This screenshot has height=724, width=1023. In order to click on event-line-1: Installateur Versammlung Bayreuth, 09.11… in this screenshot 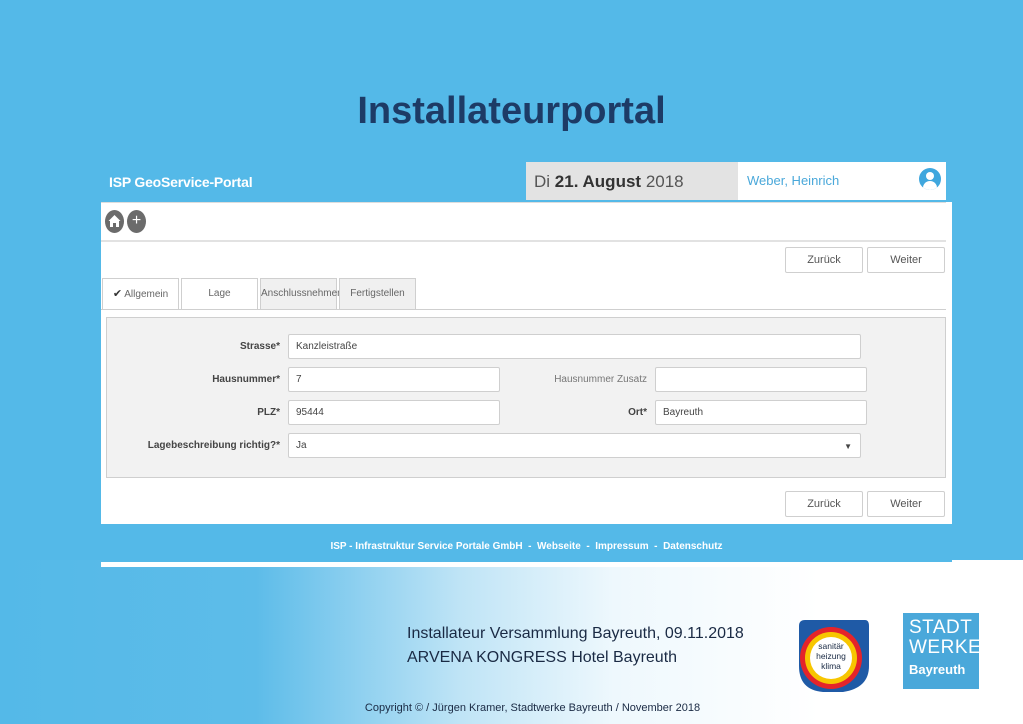, I will do `click(575, 633)`.